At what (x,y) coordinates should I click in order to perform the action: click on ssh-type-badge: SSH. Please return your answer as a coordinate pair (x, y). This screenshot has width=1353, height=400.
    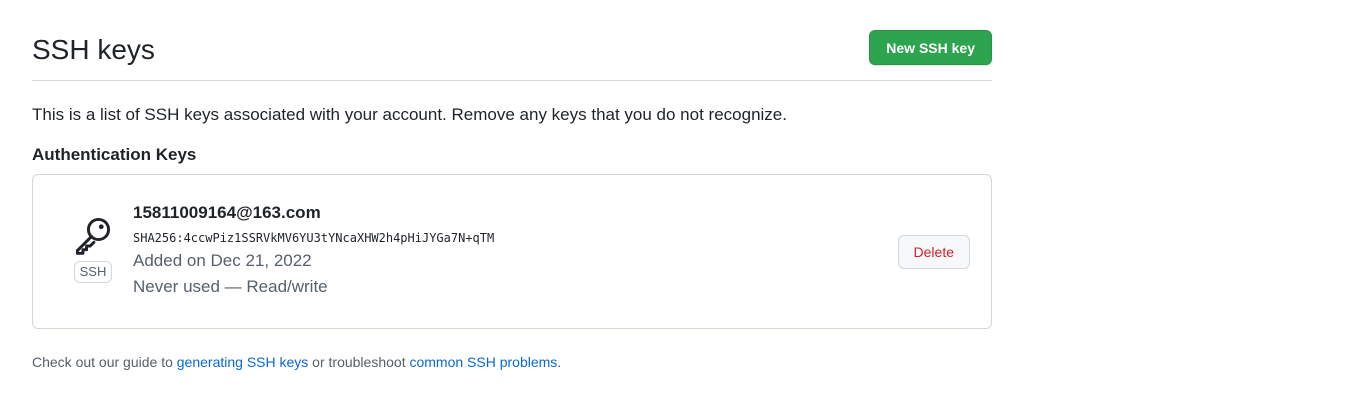
    Looking at the image, I should click on (93, 272).